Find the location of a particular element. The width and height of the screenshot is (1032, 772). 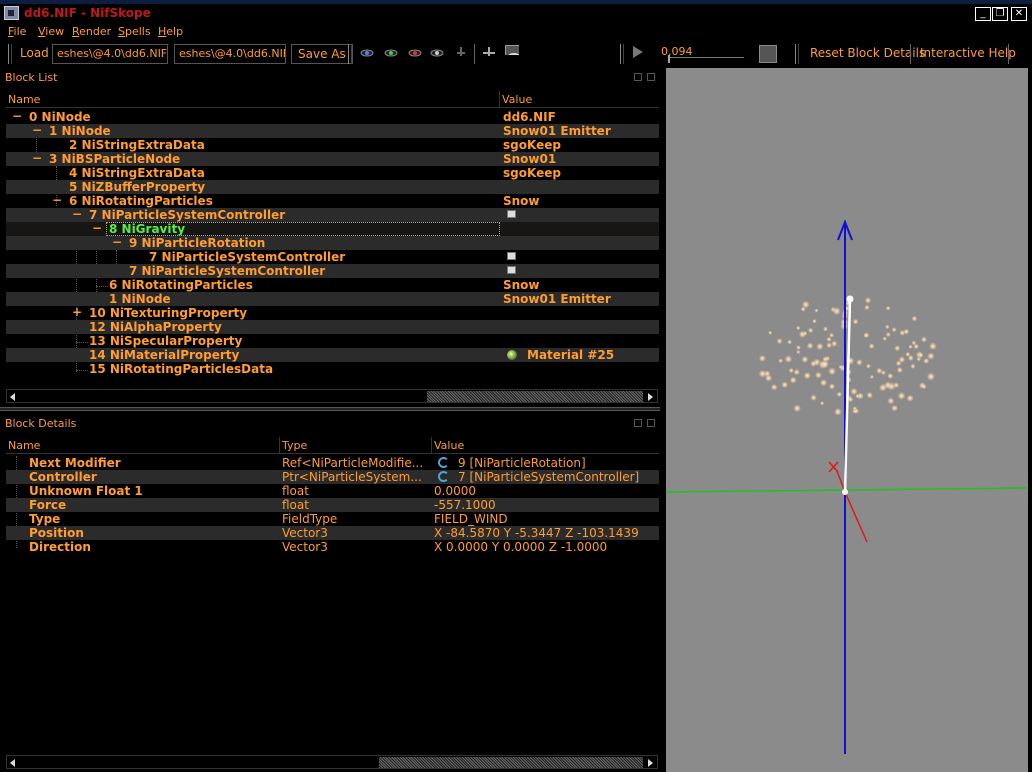

minimize-button: _ is located at coordinates (983, 14).